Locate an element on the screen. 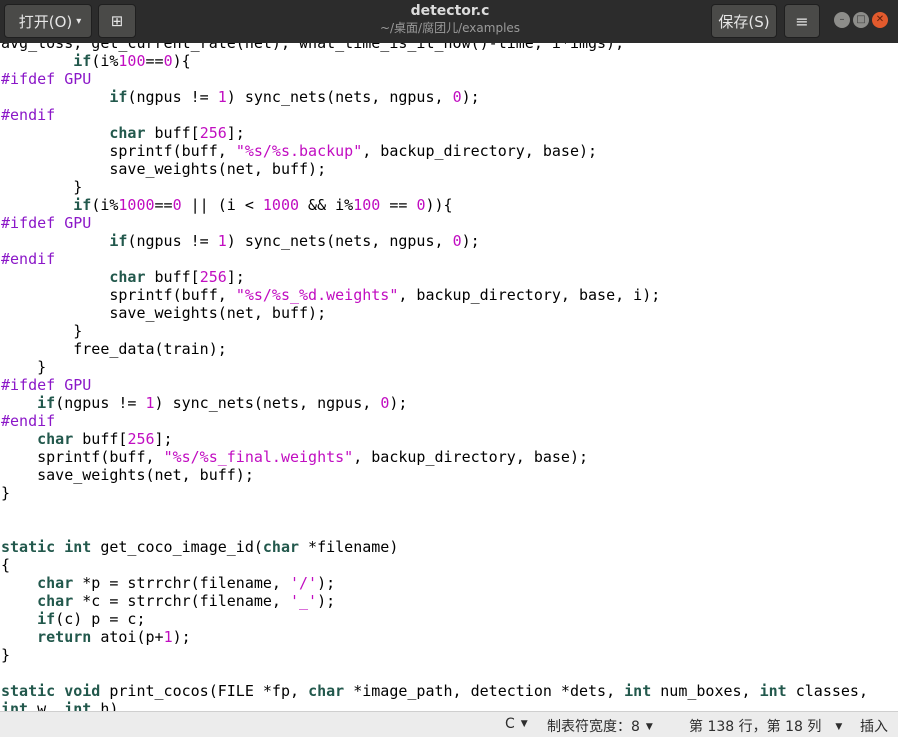 The width and height of the screenshot is (898, 737). code-token: (ngpus != is located at coordinates (100, 403).